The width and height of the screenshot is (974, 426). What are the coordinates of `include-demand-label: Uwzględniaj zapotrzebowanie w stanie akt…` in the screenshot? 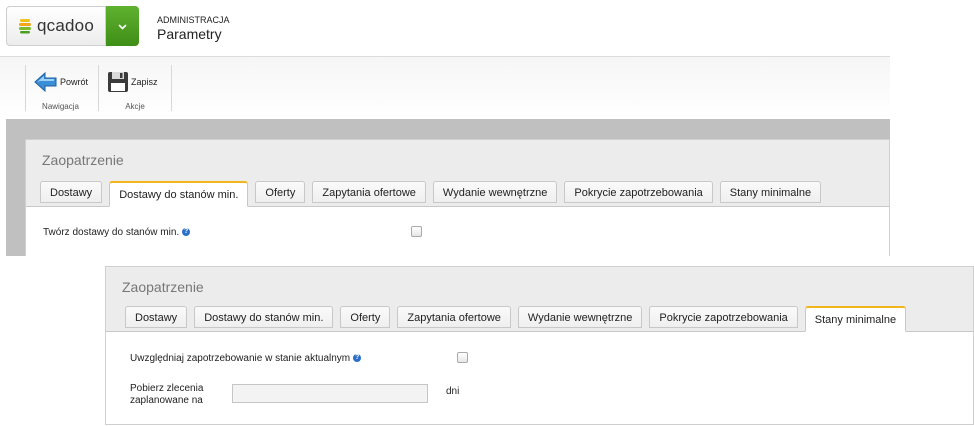 It's located at (240, 358).